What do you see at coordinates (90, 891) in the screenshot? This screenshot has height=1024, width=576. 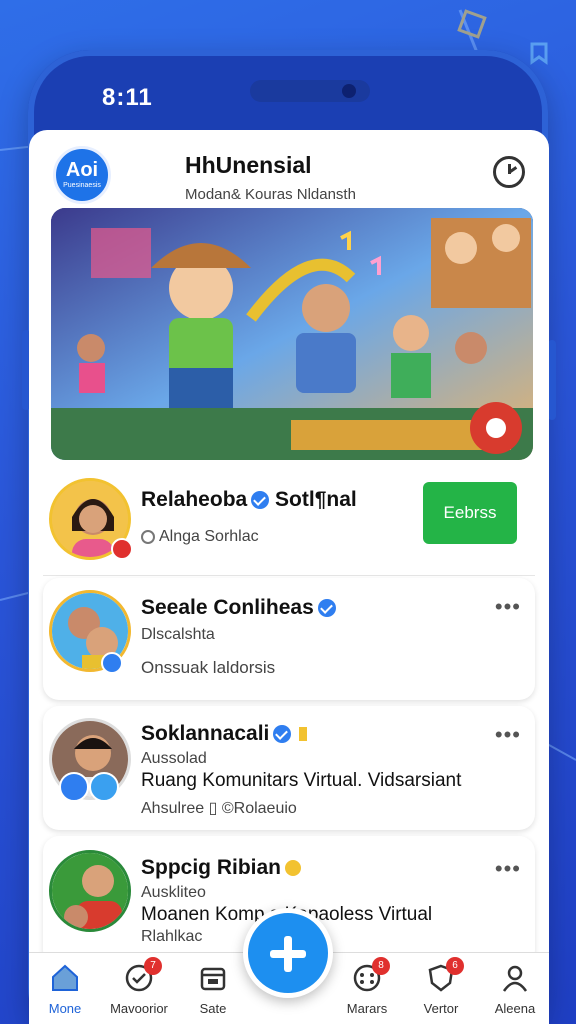 I see `avatar` at bounding box center [90, 891].